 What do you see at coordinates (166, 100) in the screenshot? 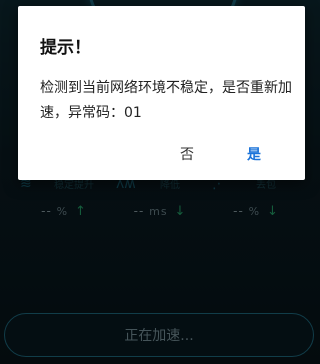
I see `dialog-message: 检测到当前网络环境不稳定，是否重新加速，异常码：01` at bounding box center [166, 100].